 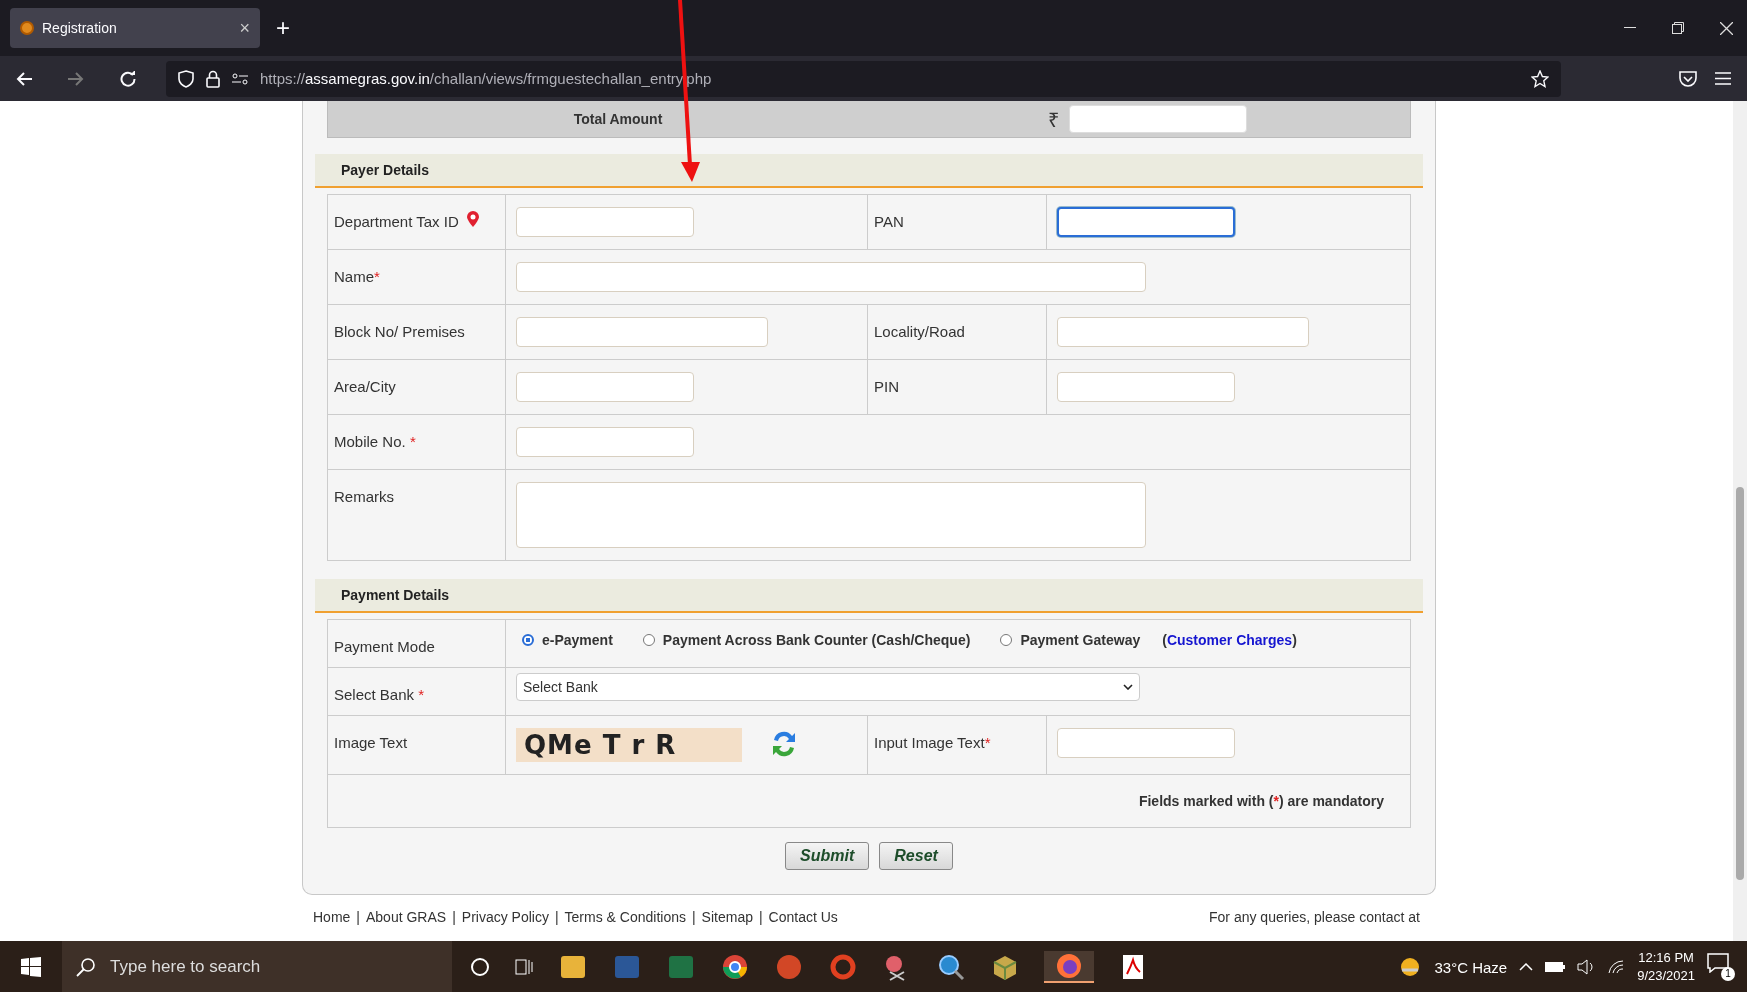 What do you see at coordinates (357, 276) in the screenshot?
I see `field-label: Name*` at bounding box center [357, 276].